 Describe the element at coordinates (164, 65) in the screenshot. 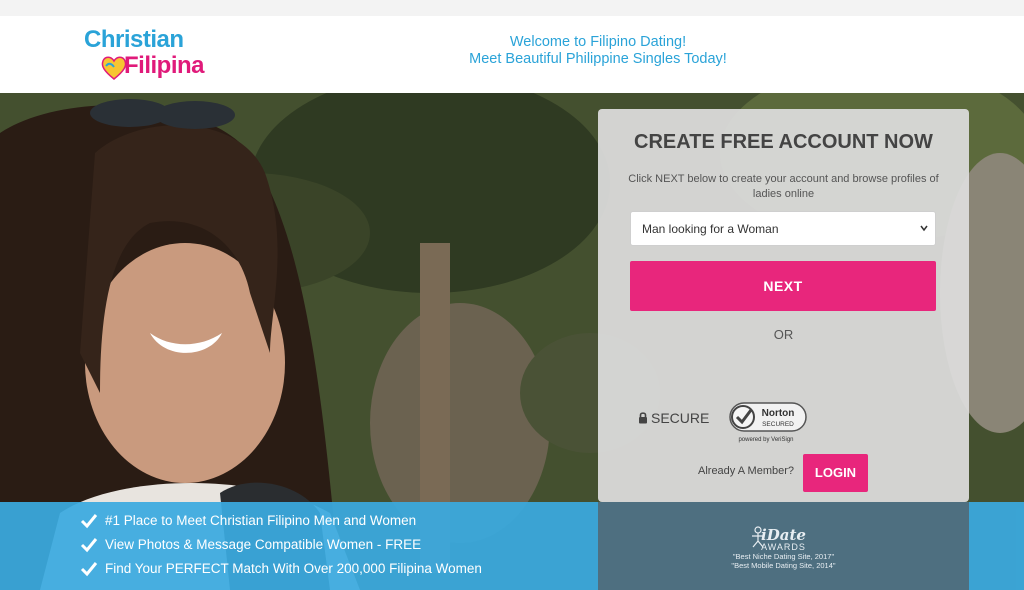

I see `logo-text-line2: Filipina` at that location.